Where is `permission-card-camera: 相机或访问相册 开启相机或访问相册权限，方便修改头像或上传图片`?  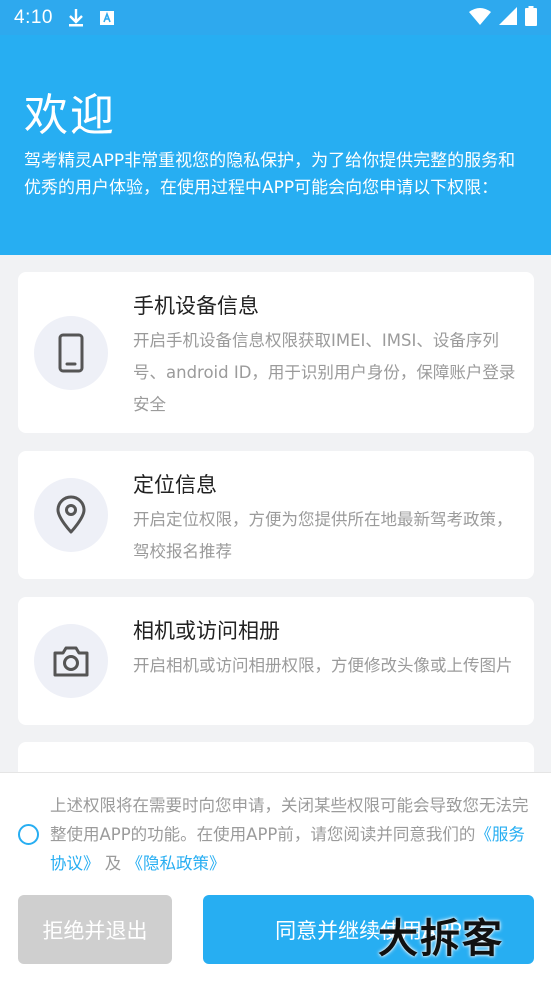 permission-card-camera: 相机或访问相册 开启相机或访问相册权限，方便修改头像或上传图片 is located at coordinates (276, 661).